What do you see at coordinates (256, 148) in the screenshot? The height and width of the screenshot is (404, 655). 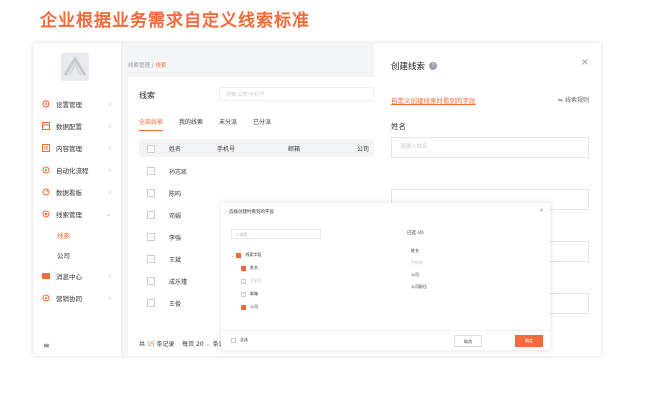 I see `table-header: 姓名 手机号 邮箱 公司` at bounding box center [256, 148].